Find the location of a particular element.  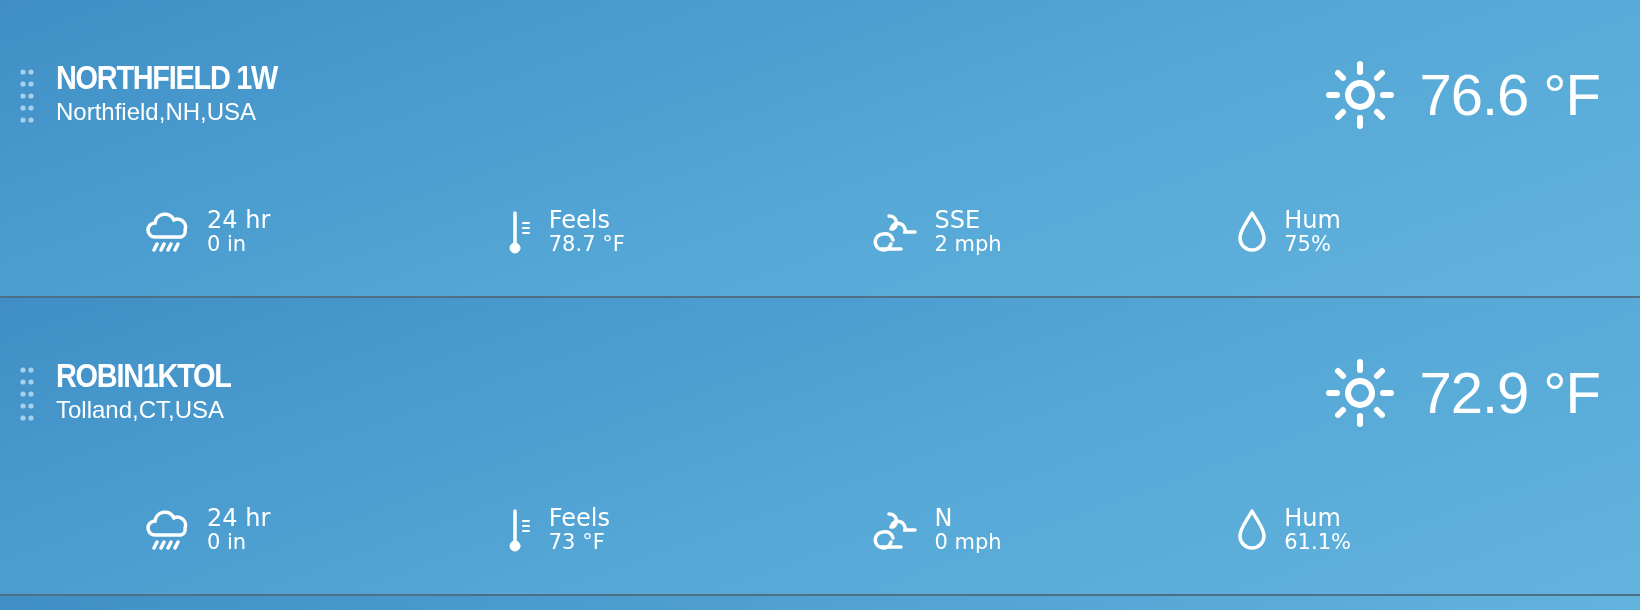

stat-label: SSE is located at coordinates (958, 221).